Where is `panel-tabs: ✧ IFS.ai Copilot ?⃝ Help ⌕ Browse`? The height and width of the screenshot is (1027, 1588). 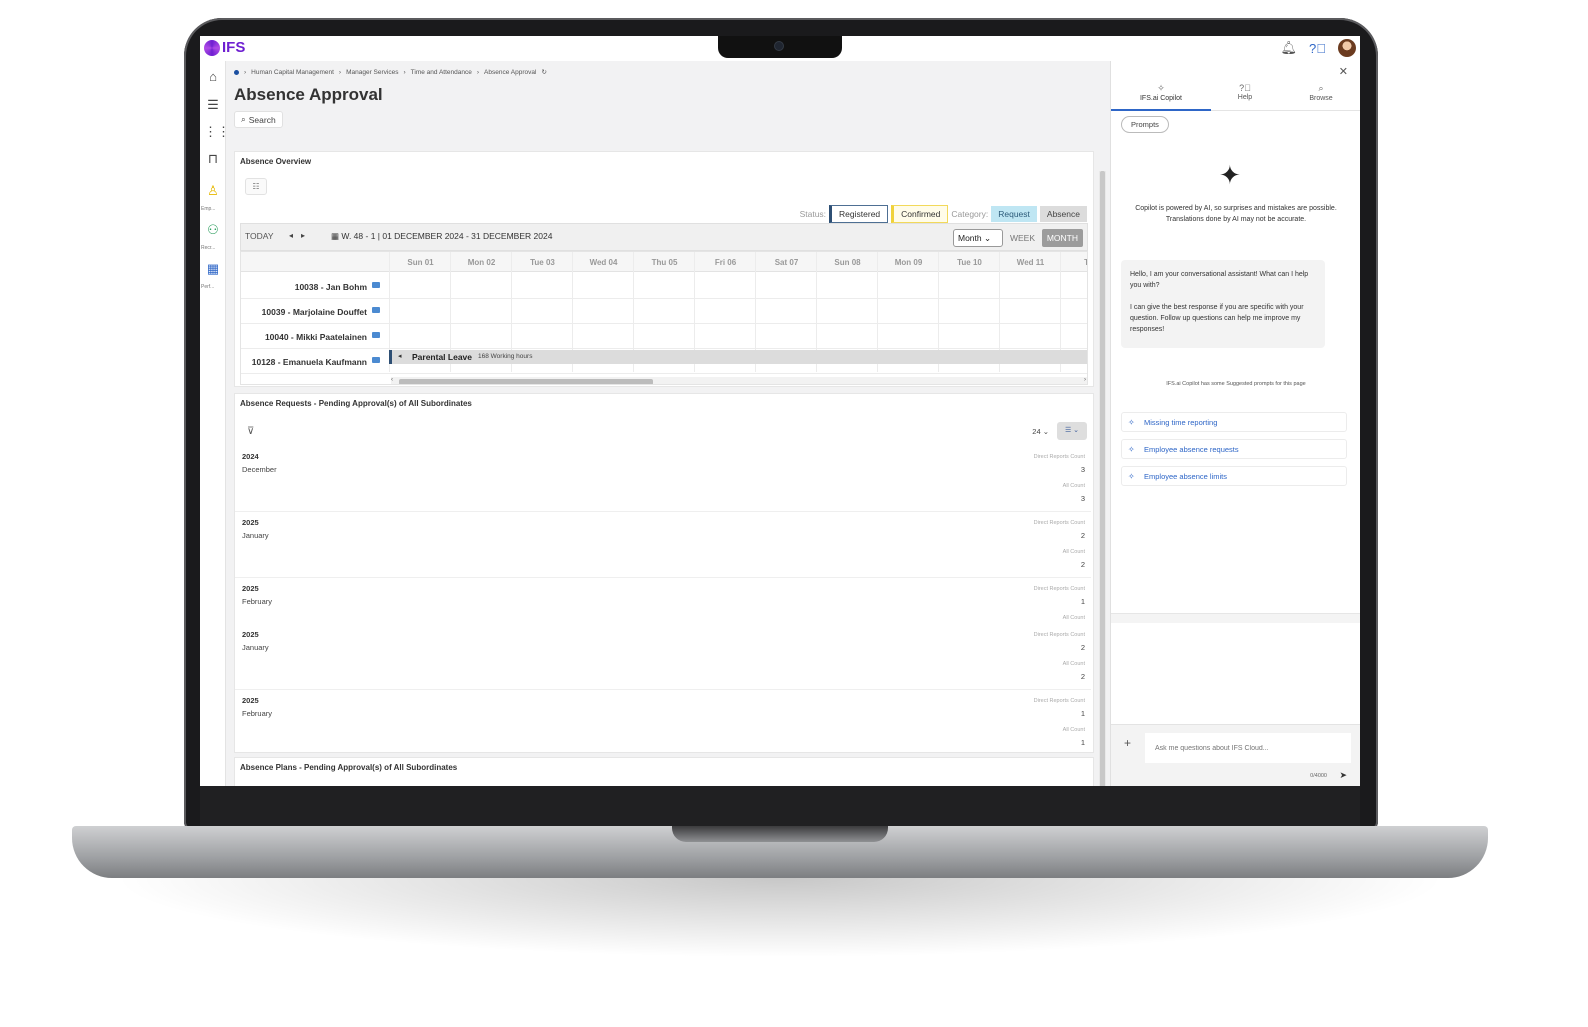 panel-tabs: ✧ IFS.ai Copilot ?⃝ Help ⌕ Browse is located at coordinates (1235, 97).